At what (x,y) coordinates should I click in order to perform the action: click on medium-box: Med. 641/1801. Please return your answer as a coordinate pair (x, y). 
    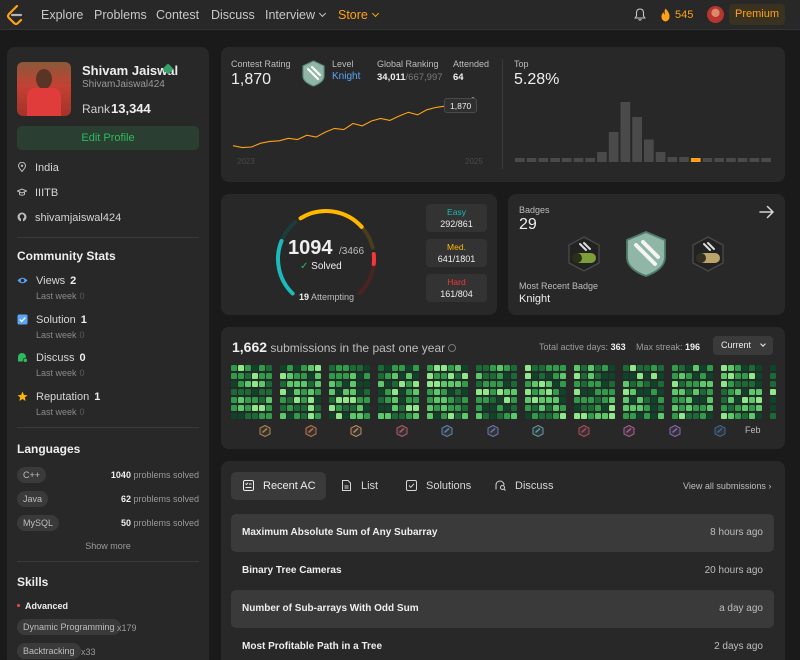
    Looking at the image, I should click on (456, 253).